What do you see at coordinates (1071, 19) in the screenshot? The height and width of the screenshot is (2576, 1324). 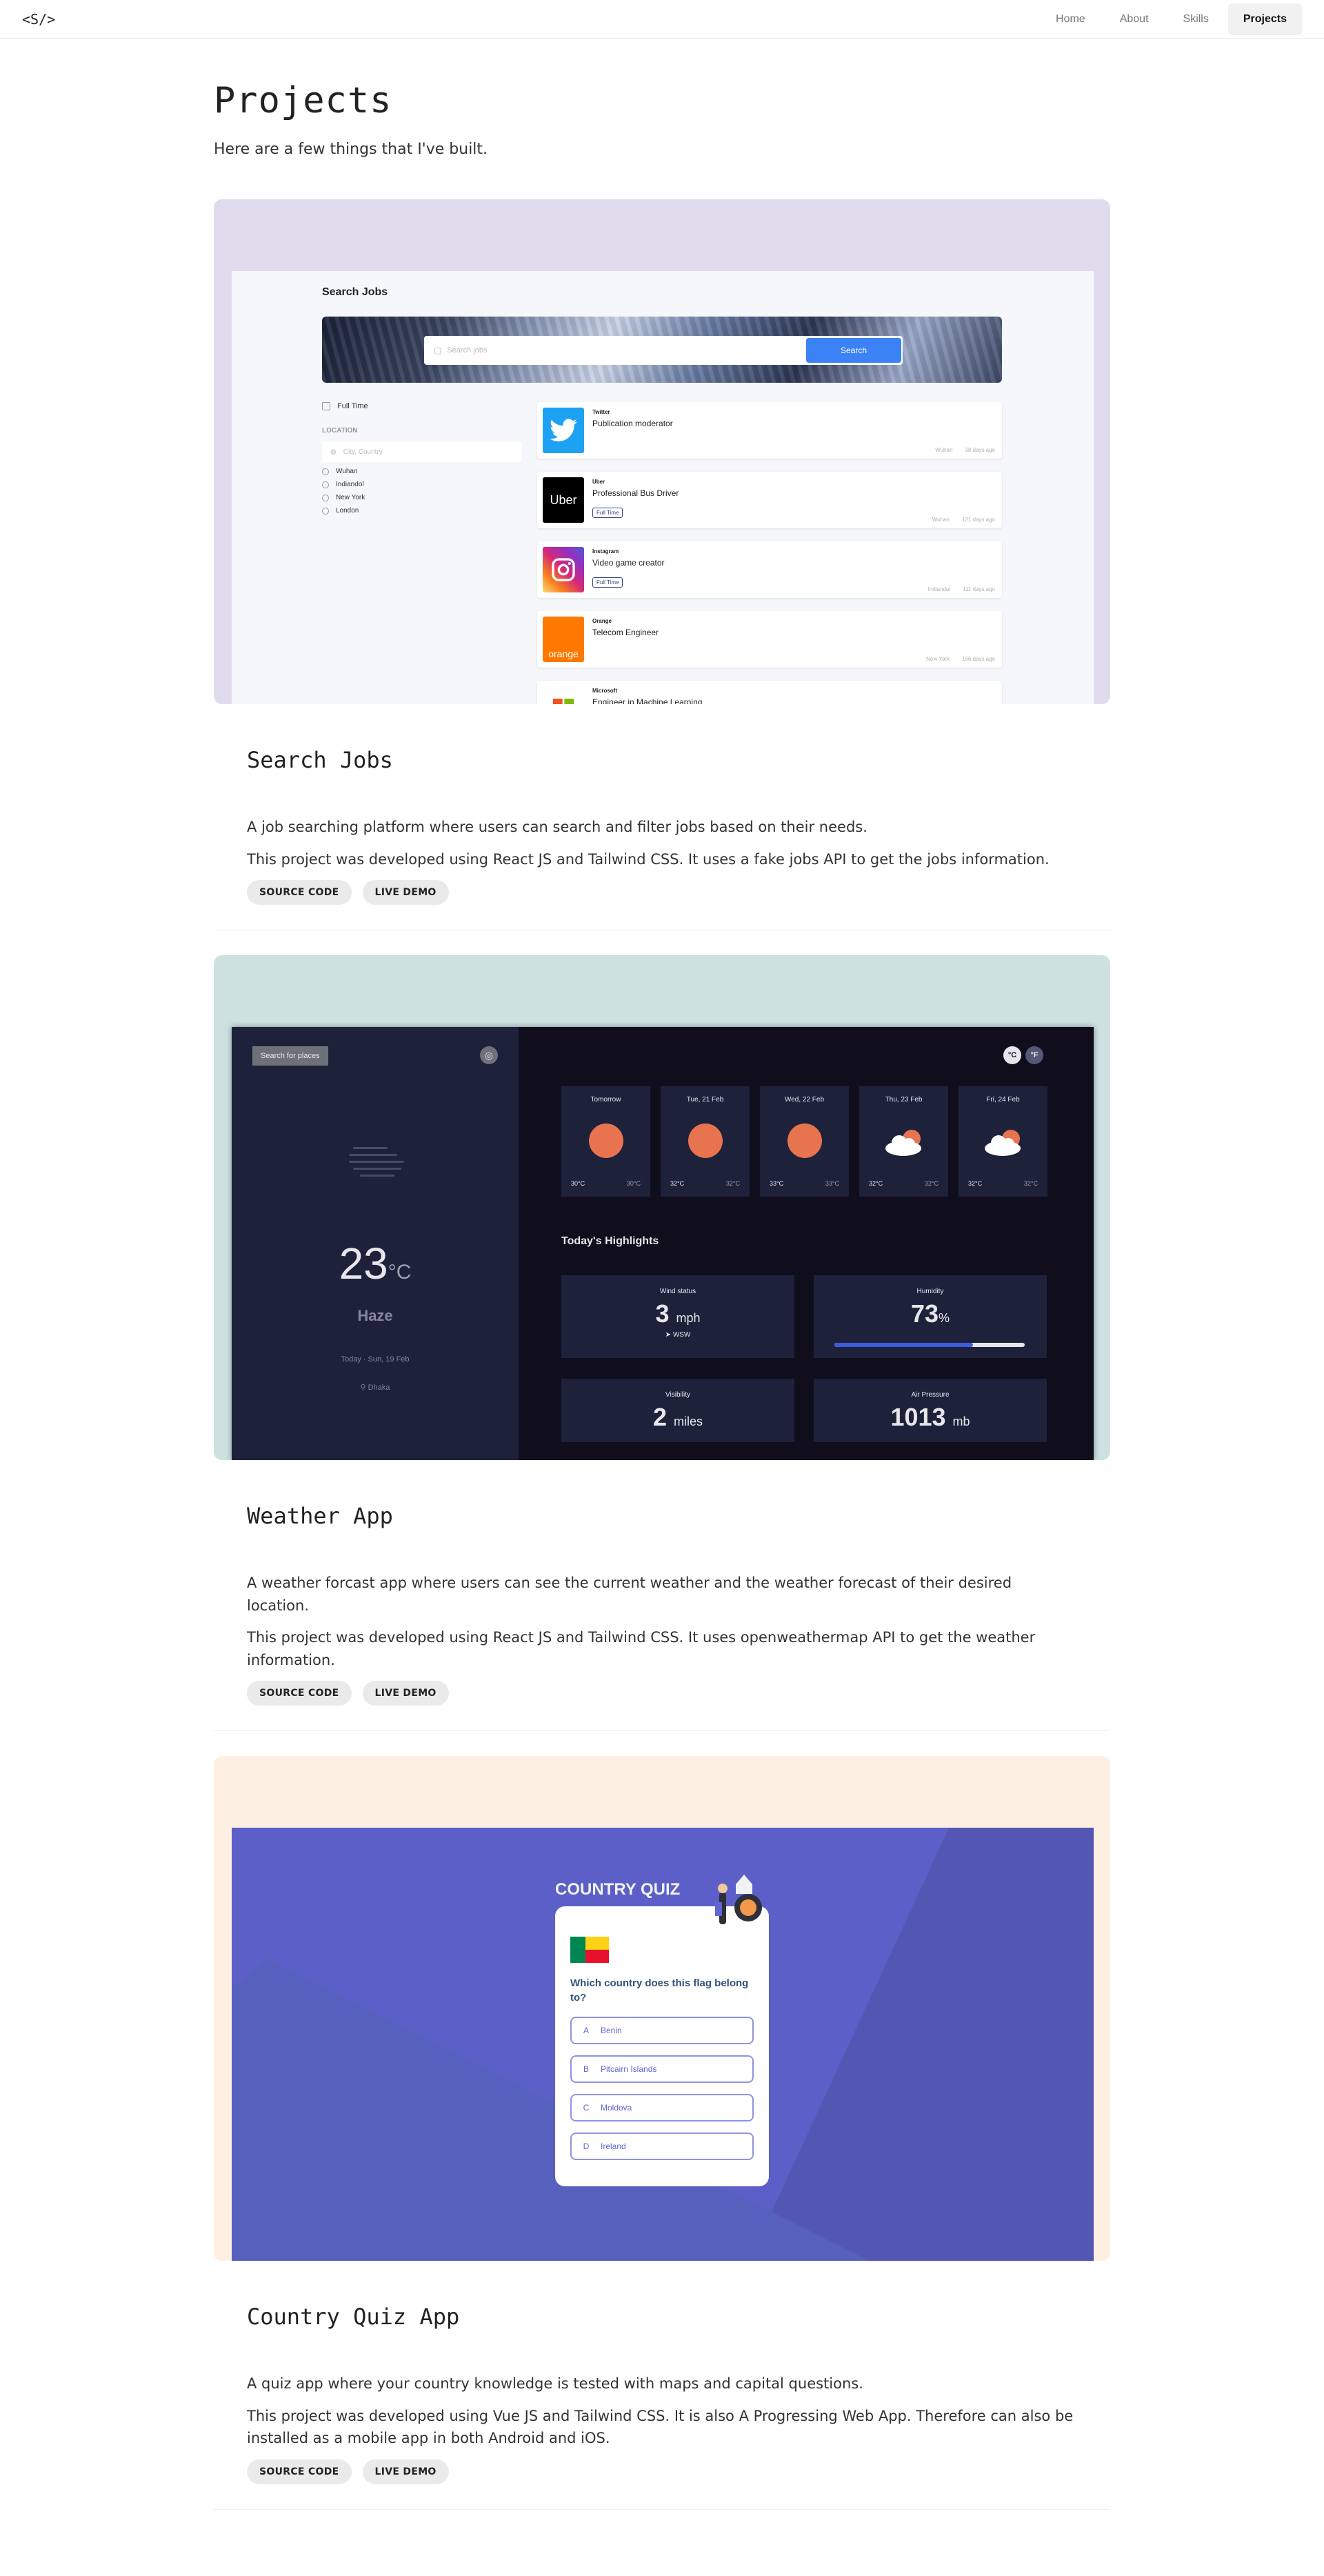 I see `nav-link-home: Home` at bounding box center [1071, 19].